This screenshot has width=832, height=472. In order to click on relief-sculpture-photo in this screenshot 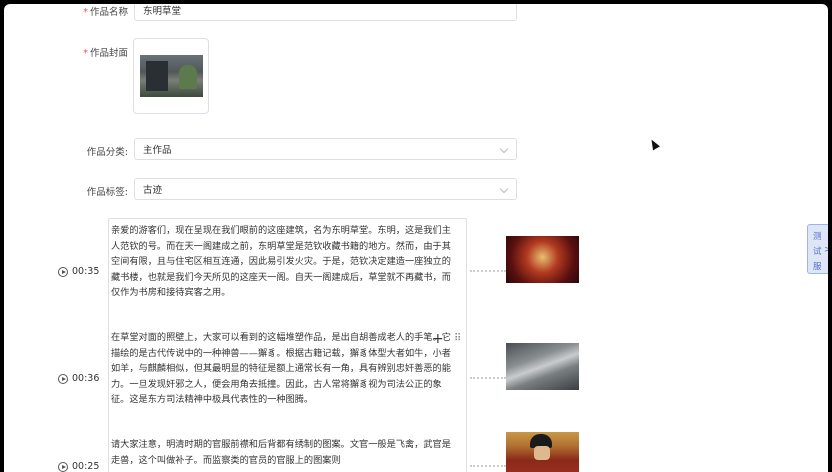, I will do `click(542, 366)`.